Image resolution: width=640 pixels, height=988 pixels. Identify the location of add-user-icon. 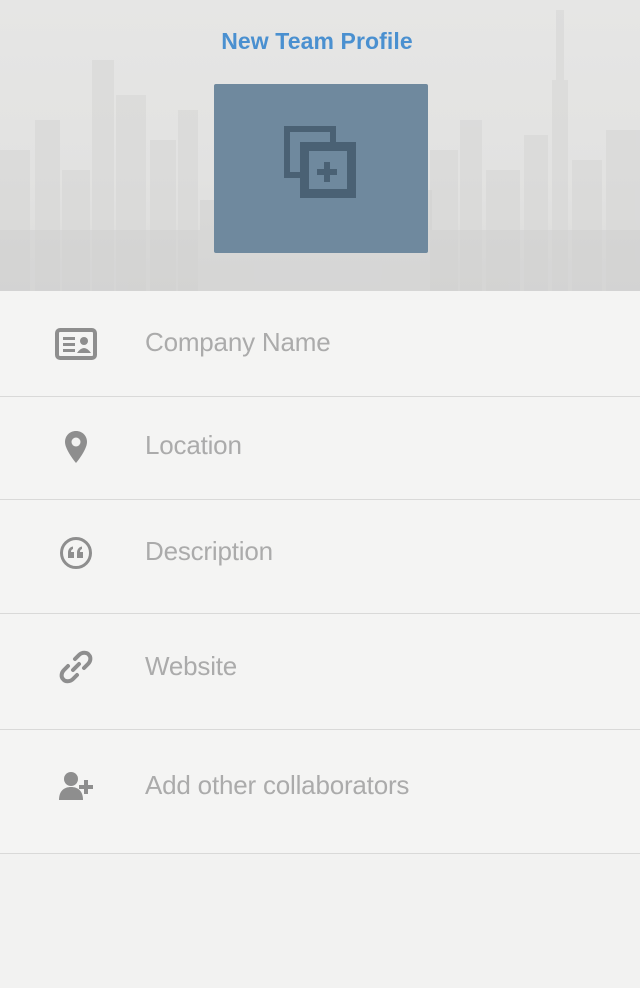
(76, 786).